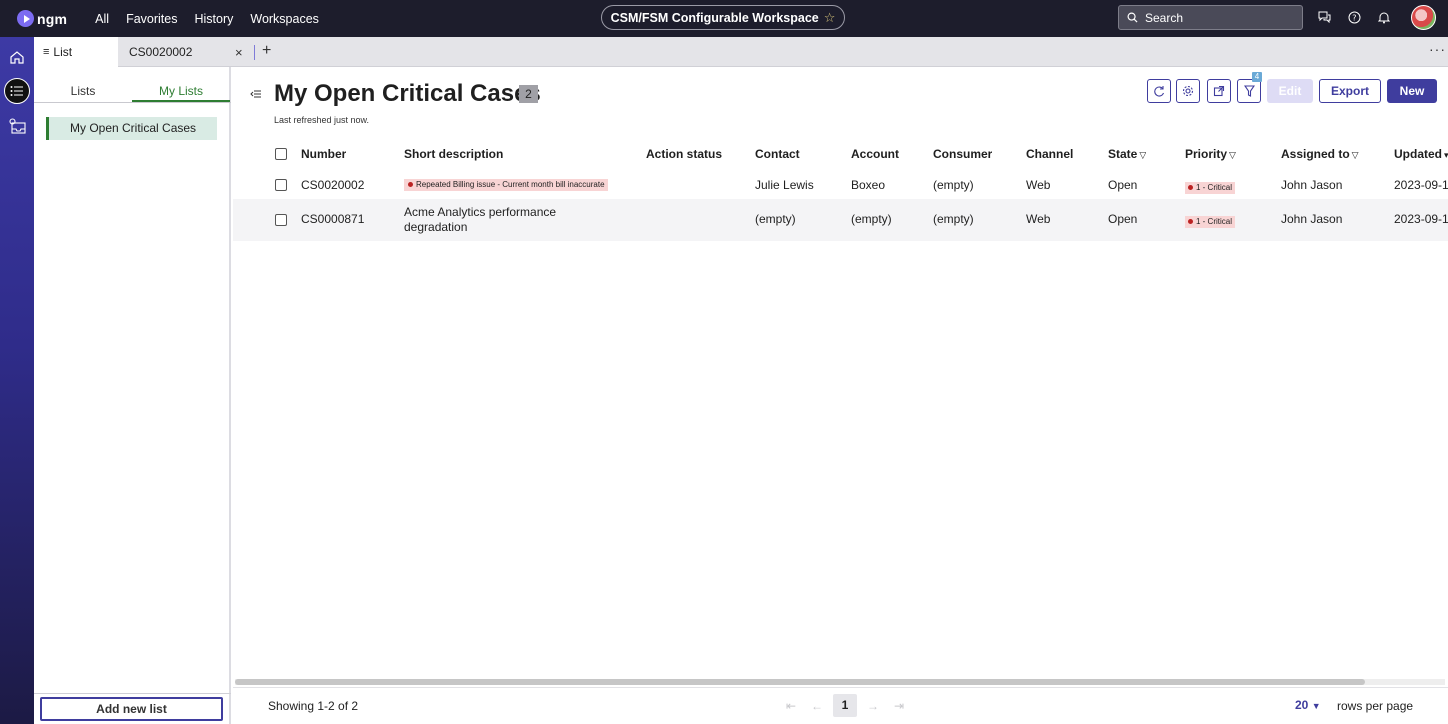  Describe the element at coordinates (323, 154) in the screenshot. I see `column-header-number: Number` at that location.